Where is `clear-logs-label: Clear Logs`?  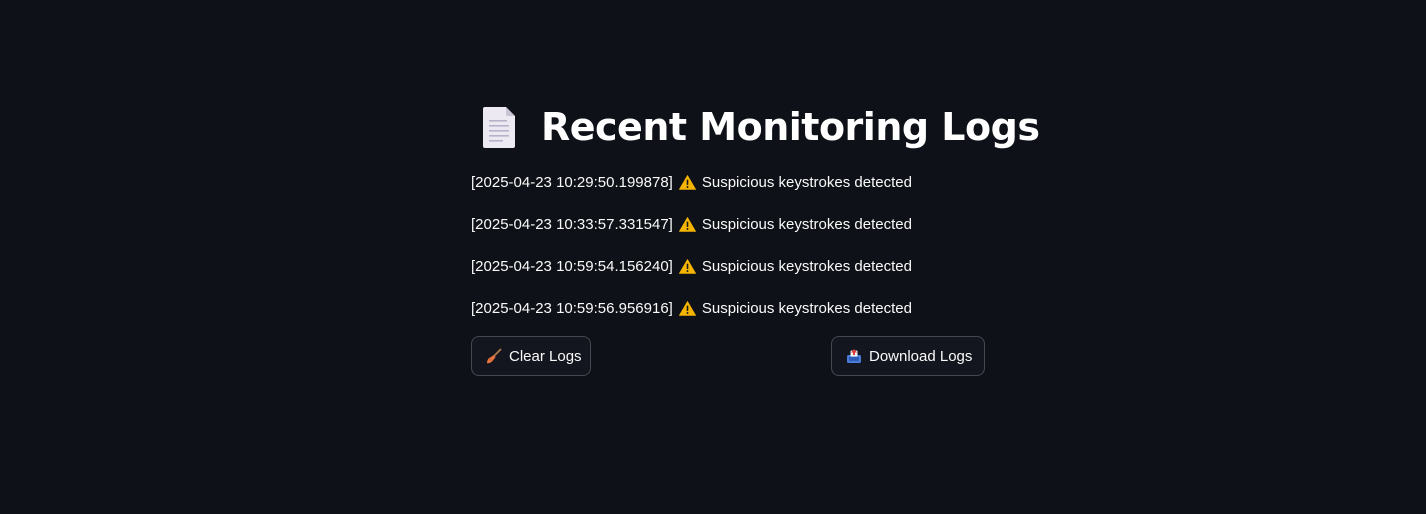 clear-logs-label: Clear Logs is located at coordinates (545, 356).